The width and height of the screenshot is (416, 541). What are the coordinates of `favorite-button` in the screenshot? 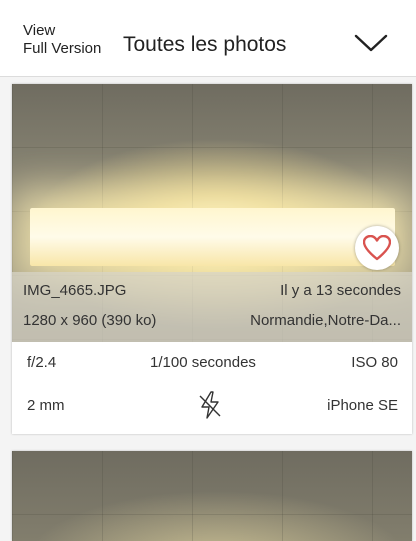 It's located at (377, 248).